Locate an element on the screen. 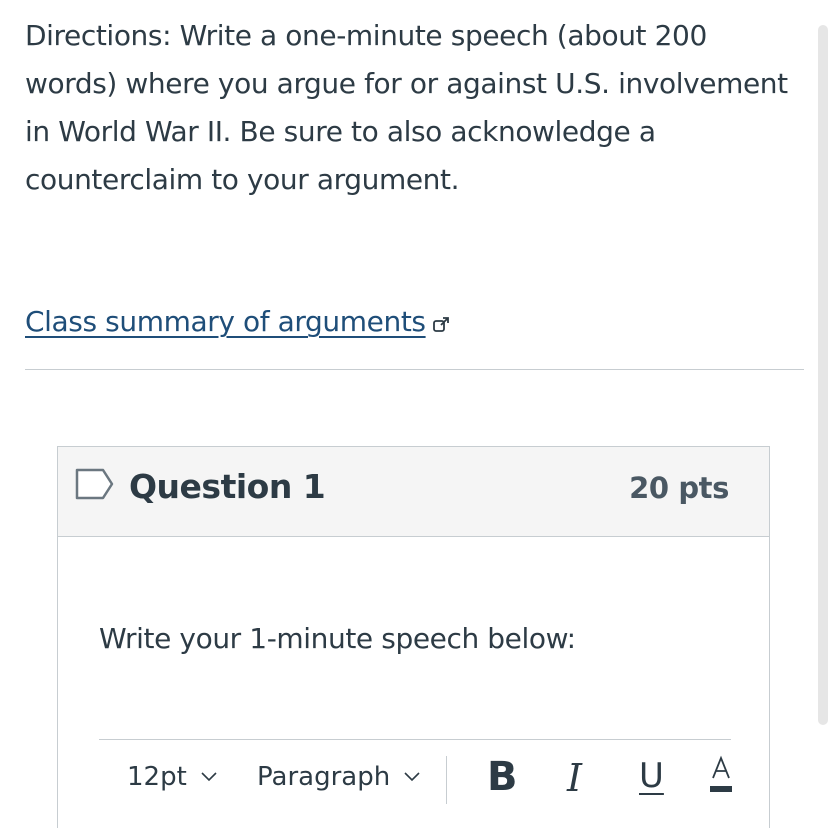  font-color-button is located at coordinates (721, 778).